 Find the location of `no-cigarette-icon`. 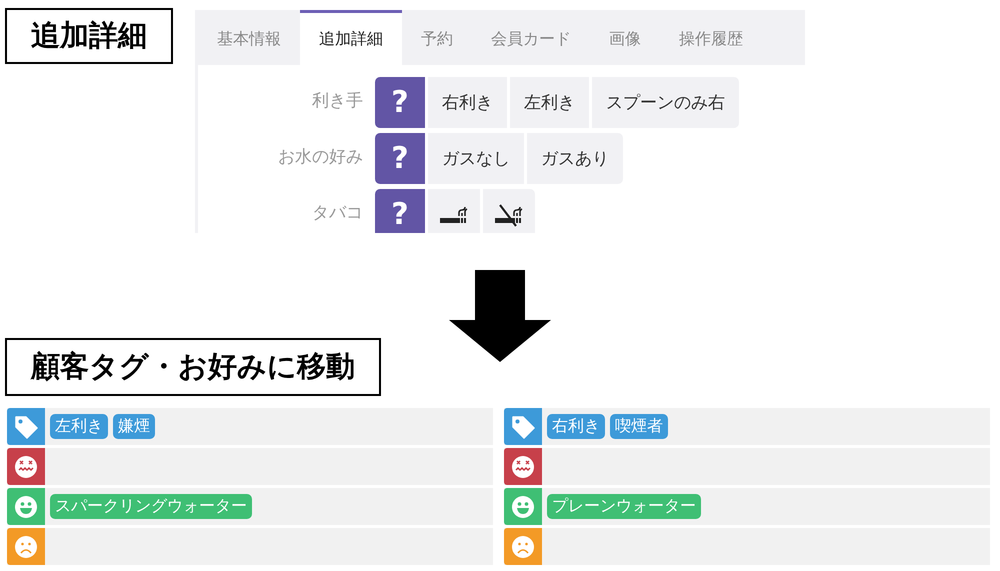

no-cigarette-icon is located at coordinates (509, 214).